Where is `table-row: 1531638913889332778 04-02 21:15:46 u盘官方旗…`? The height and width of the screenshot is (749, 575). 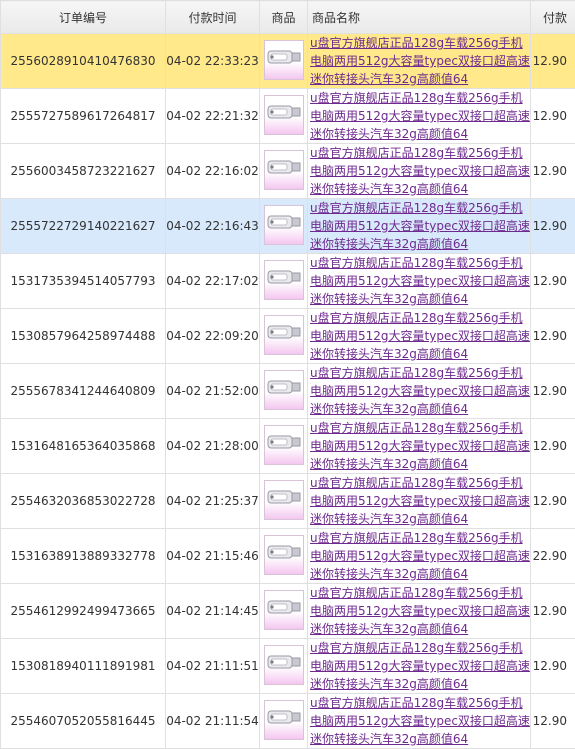
table-row: 1531638913889332778 04-02 21:15:46 u盘官方旗… is located at coordinates (288, 556).